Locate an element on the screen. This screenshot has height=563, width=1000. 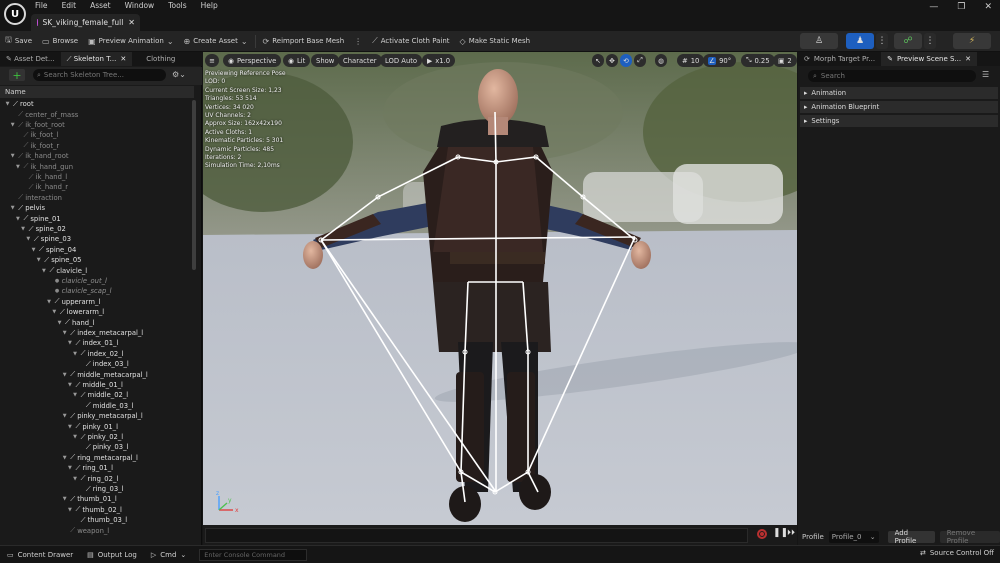
tree-node: ▼ ⟋ ring_metacarpal_l is located at coordinates (69, 458).